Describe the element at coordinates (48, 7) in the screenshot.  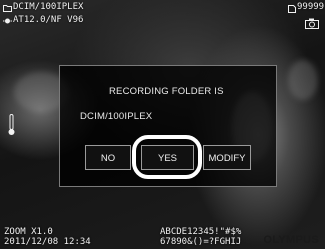
I see `folder-label: DCIM/100IPLEX` at that location.